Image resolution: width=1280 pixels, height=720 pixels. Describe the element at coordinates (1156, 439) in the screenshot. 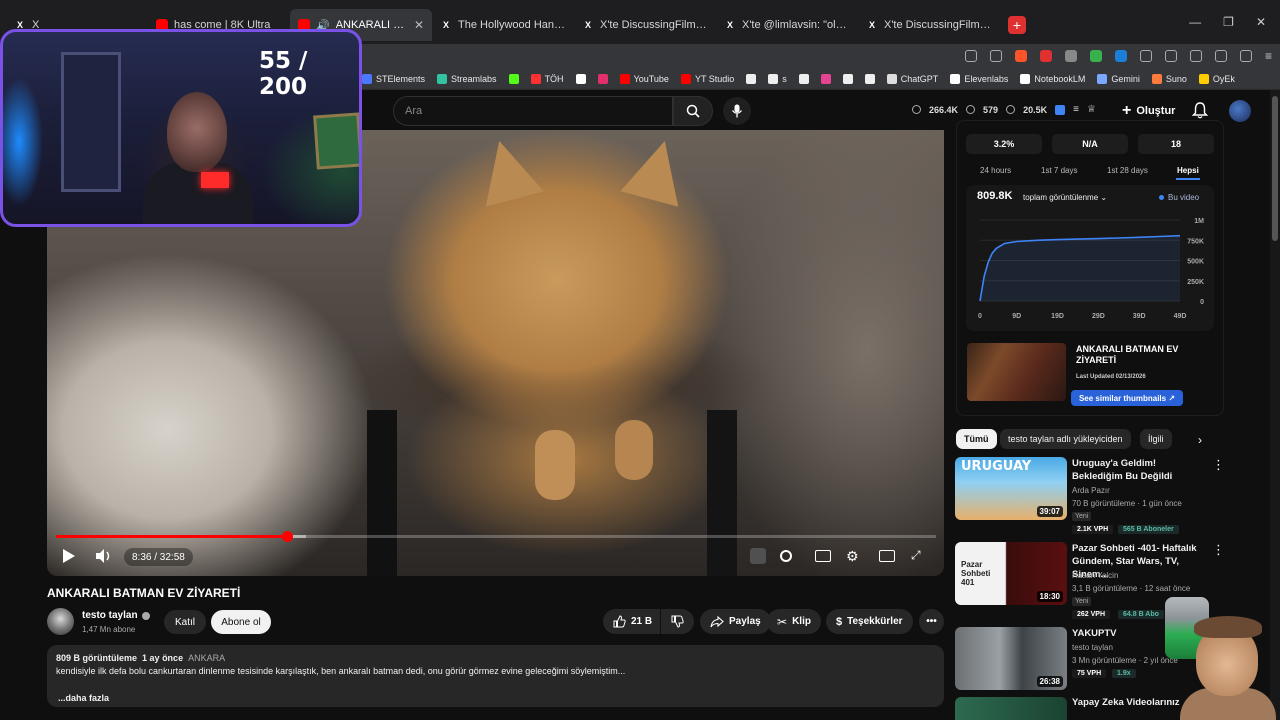

I see `chip-related: İlgili` at that location.